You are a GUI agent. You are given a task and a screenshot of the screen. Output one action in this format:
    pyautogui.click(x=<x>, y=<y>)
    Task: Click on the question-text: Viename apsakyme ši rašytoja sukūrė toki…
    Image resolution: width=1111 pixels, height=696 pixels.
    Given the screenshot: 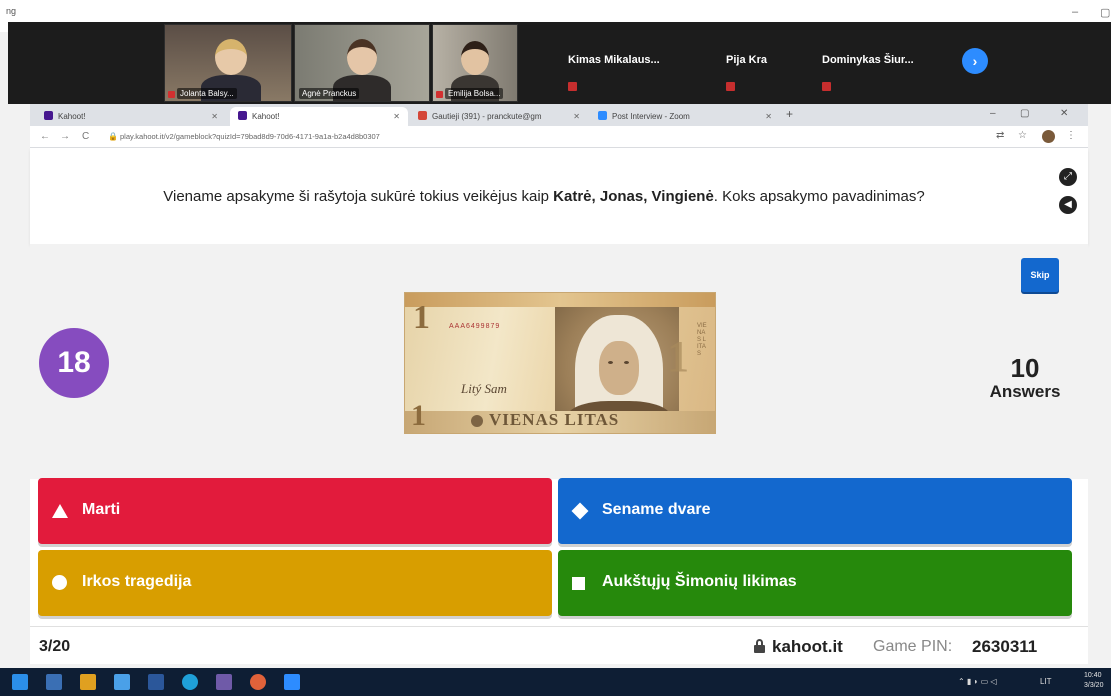 What is the action you would take?
    pyautogui.click(x=544, y=196)
    